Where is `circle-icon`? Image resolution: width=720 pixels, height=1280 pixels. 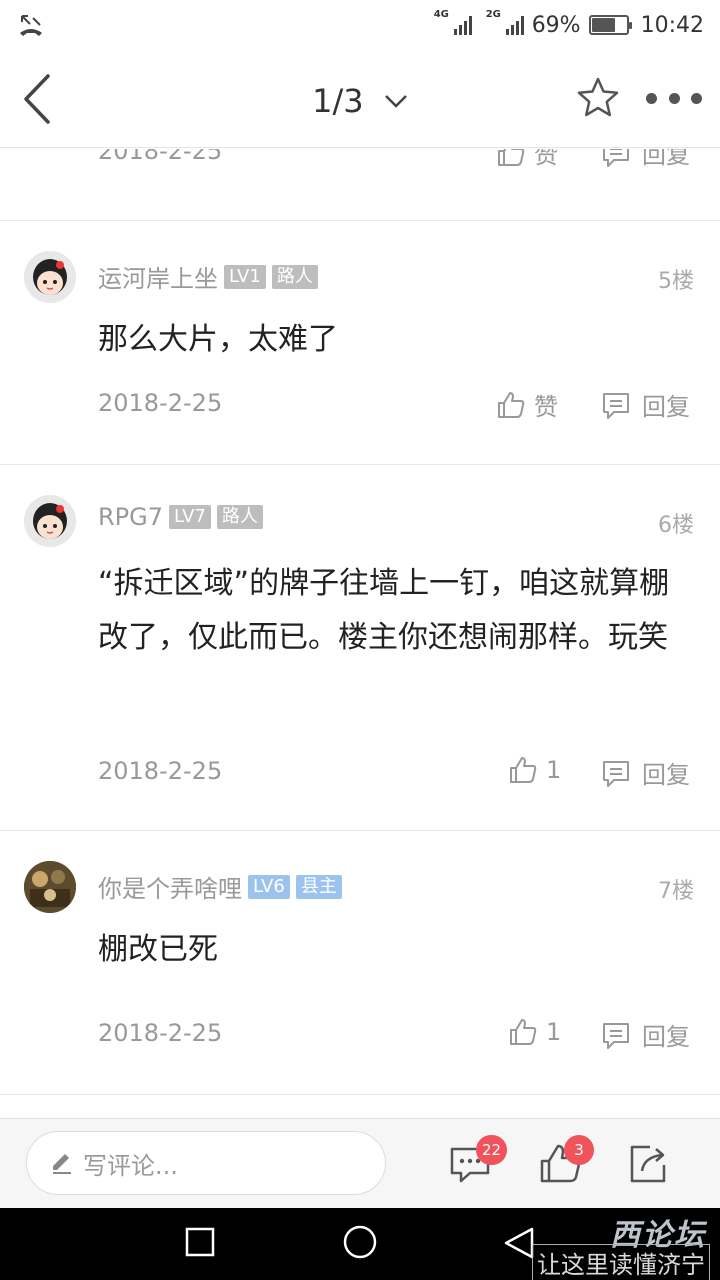
circle-icon is located at coordinates (360, 1242).